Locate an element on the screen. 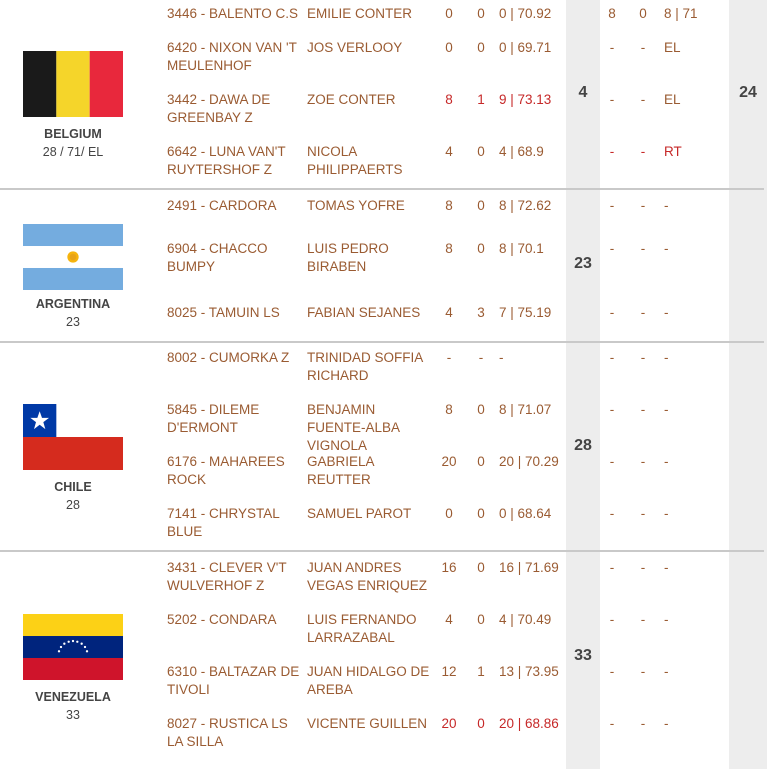 This screenshot has height=769, width=769. rider-link: SAMUEL PAROT is located at coordinates (371, 514).